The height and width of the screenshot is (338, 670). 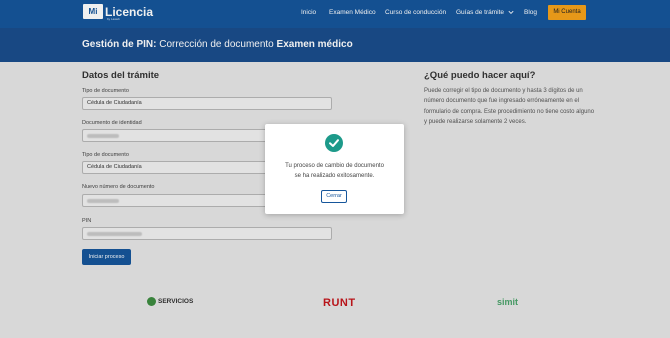 What do you see at coordinates (334, 166) in the screenshot?
I see `success-message-line1: Tu proceso de cambio de documento` at bounding box center [334, 166].